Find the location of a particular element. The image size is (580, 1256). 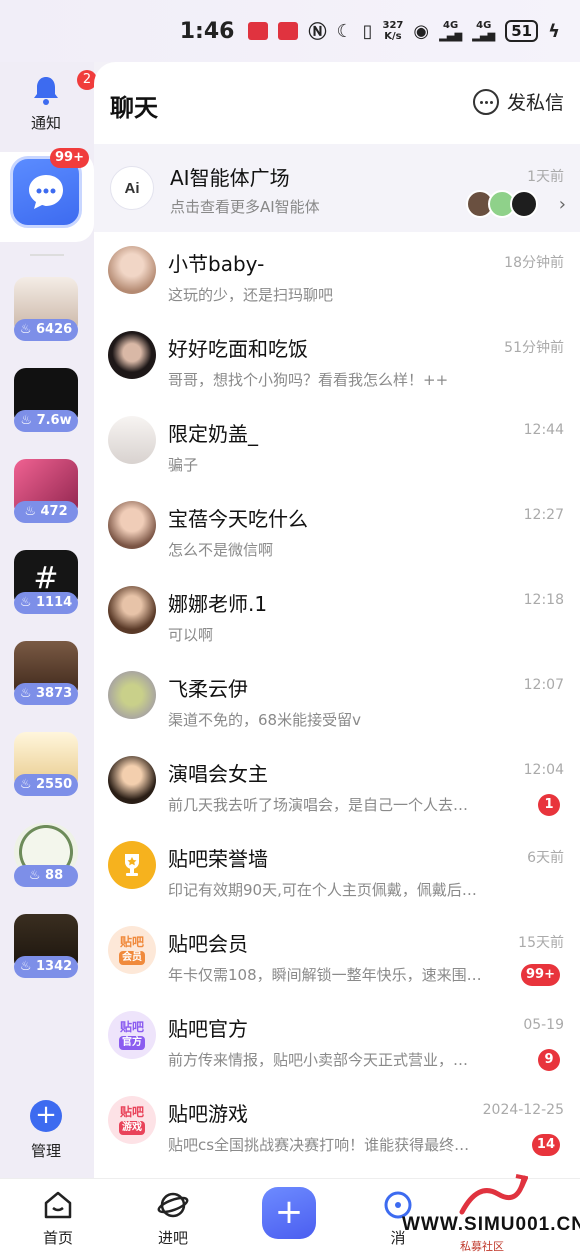

chat-time: 12:18 is located at coordinates (543, 600).